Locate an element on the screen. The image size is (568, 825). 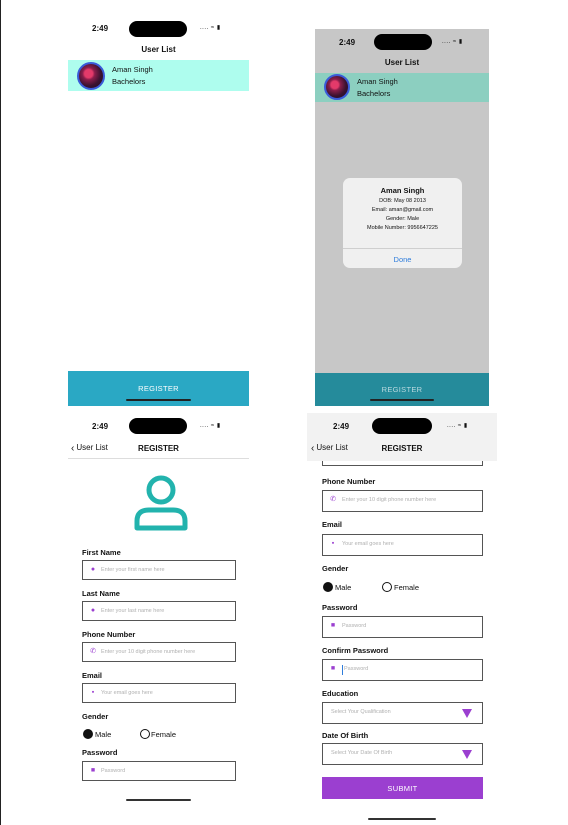
page-title: User List is located at coordinates (402, 62).